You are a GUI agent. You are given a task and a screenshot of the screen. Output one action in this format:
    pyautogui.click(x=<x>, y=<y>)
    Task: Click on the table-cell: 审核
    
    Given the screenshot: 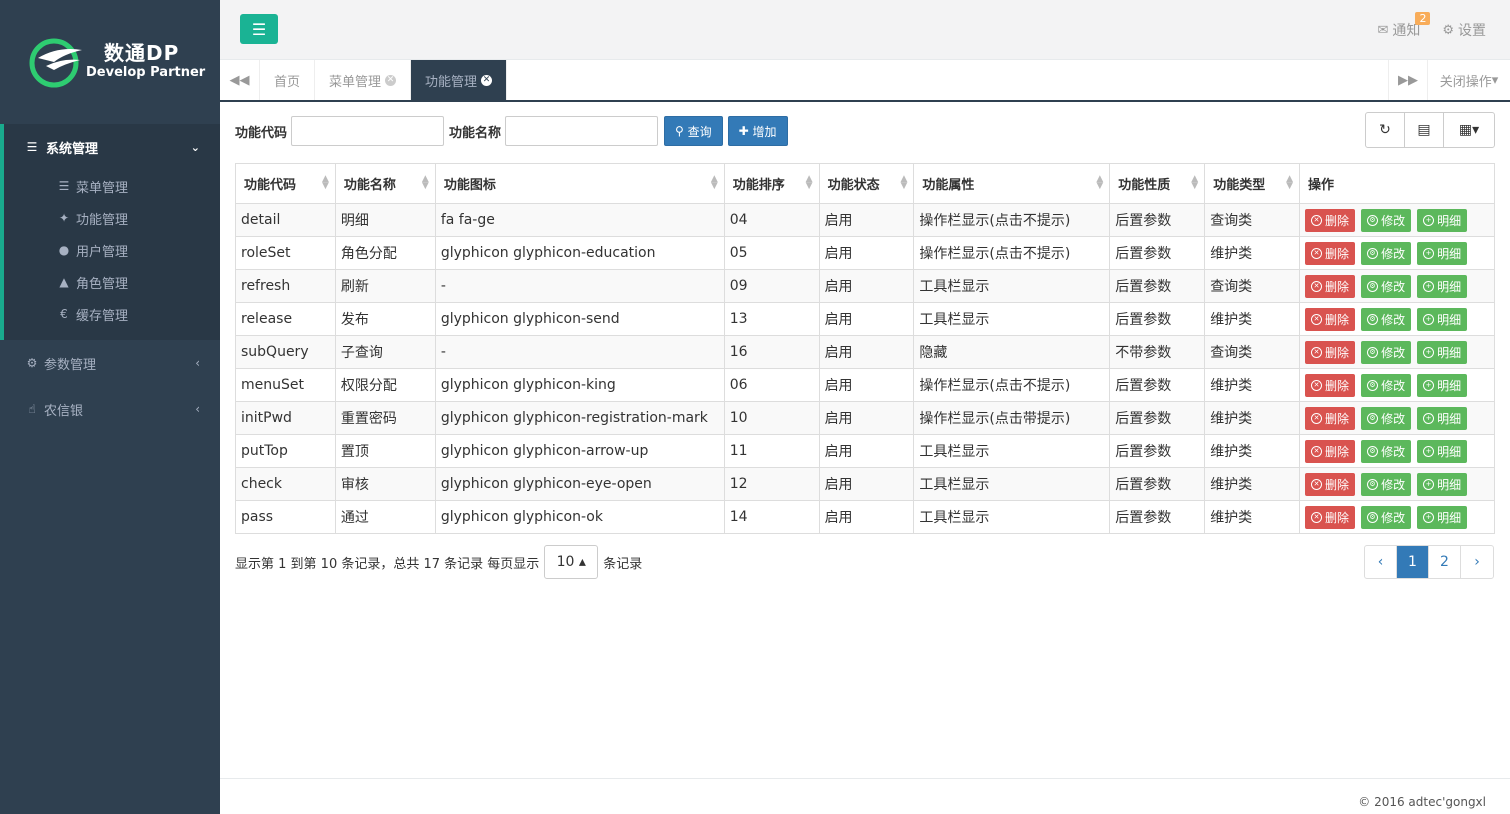 What is the action you would take?
    pyautogui.click(x=385, y=484)
    